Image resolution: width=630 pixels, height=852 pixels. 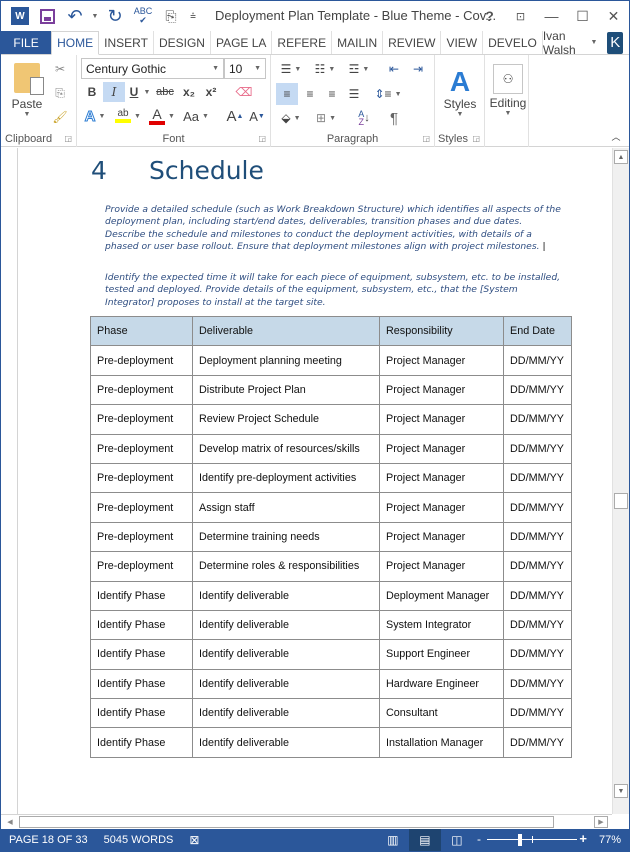 What do you see at coordinates (513, 42) in the screenshot?
I see `tab-developer: DEVELO` at bounding box center [513, 42].